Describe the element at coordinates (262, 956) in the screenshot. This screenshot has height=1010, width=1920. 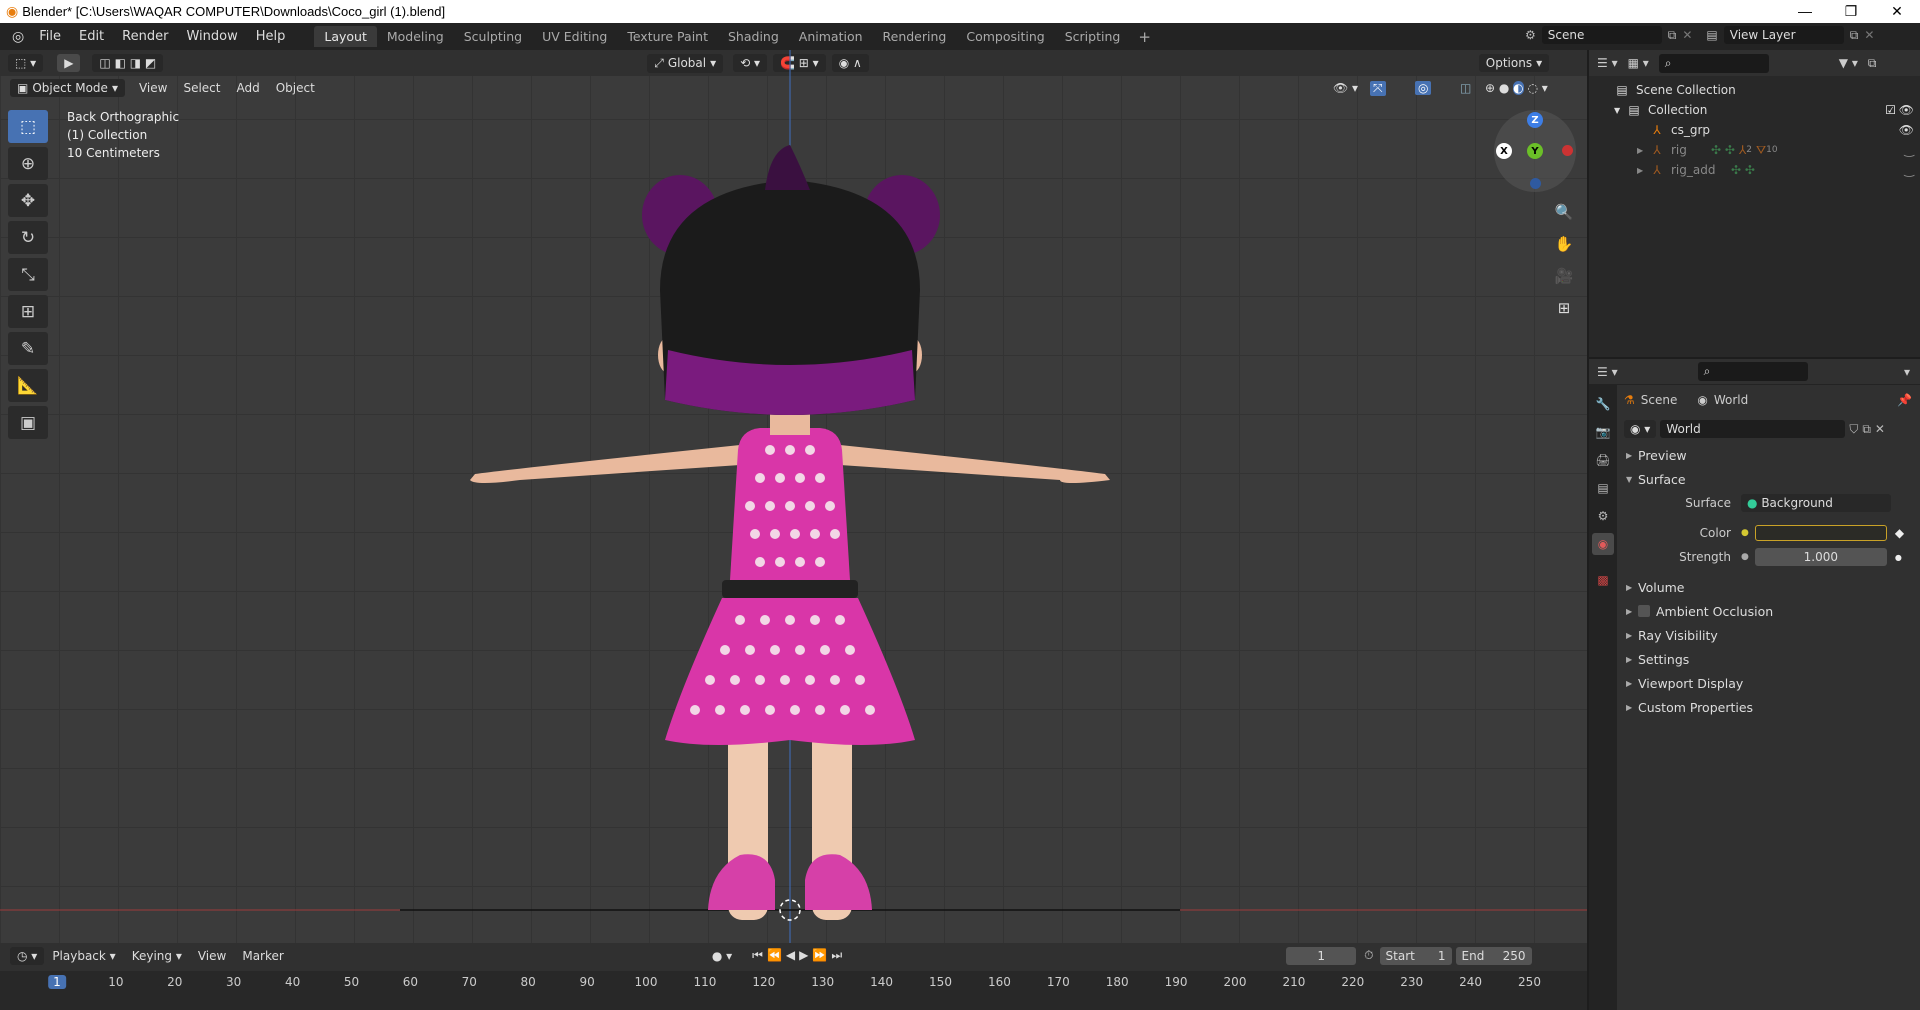
I see `timeline-menu-marker: Marker` at that location.